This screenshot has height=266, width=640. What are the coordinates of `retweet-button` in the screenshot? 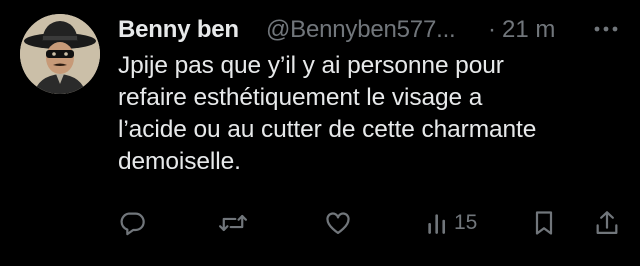 It's located at (233, 223).